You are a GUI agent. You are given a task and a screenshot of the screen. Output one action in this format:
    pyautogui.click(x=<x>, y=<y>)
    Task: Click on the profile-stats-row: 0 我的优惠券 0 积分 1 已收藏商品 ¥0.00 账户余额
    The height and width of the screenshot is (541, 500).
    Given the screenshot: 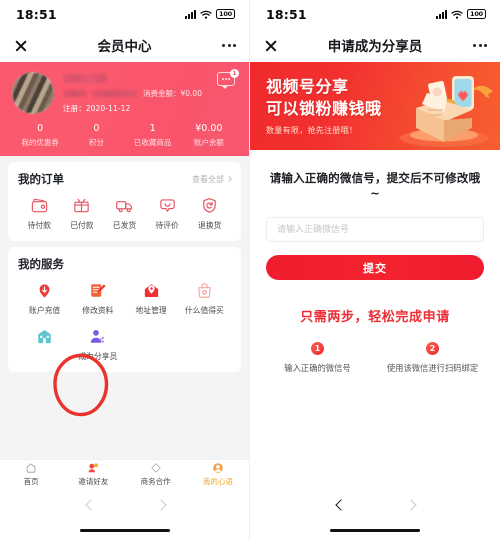 What is the action you would take?
    pyautogui.click(x=124, y=135)
    